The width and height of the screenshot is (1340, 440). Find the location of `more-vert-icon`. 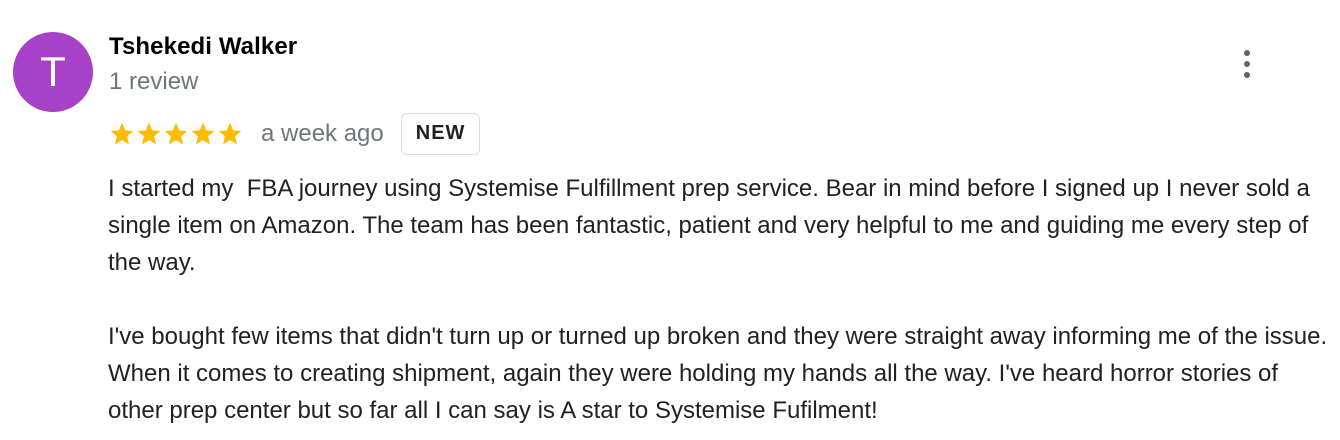

more-vert-icon is located at coordinates (1247, 53).